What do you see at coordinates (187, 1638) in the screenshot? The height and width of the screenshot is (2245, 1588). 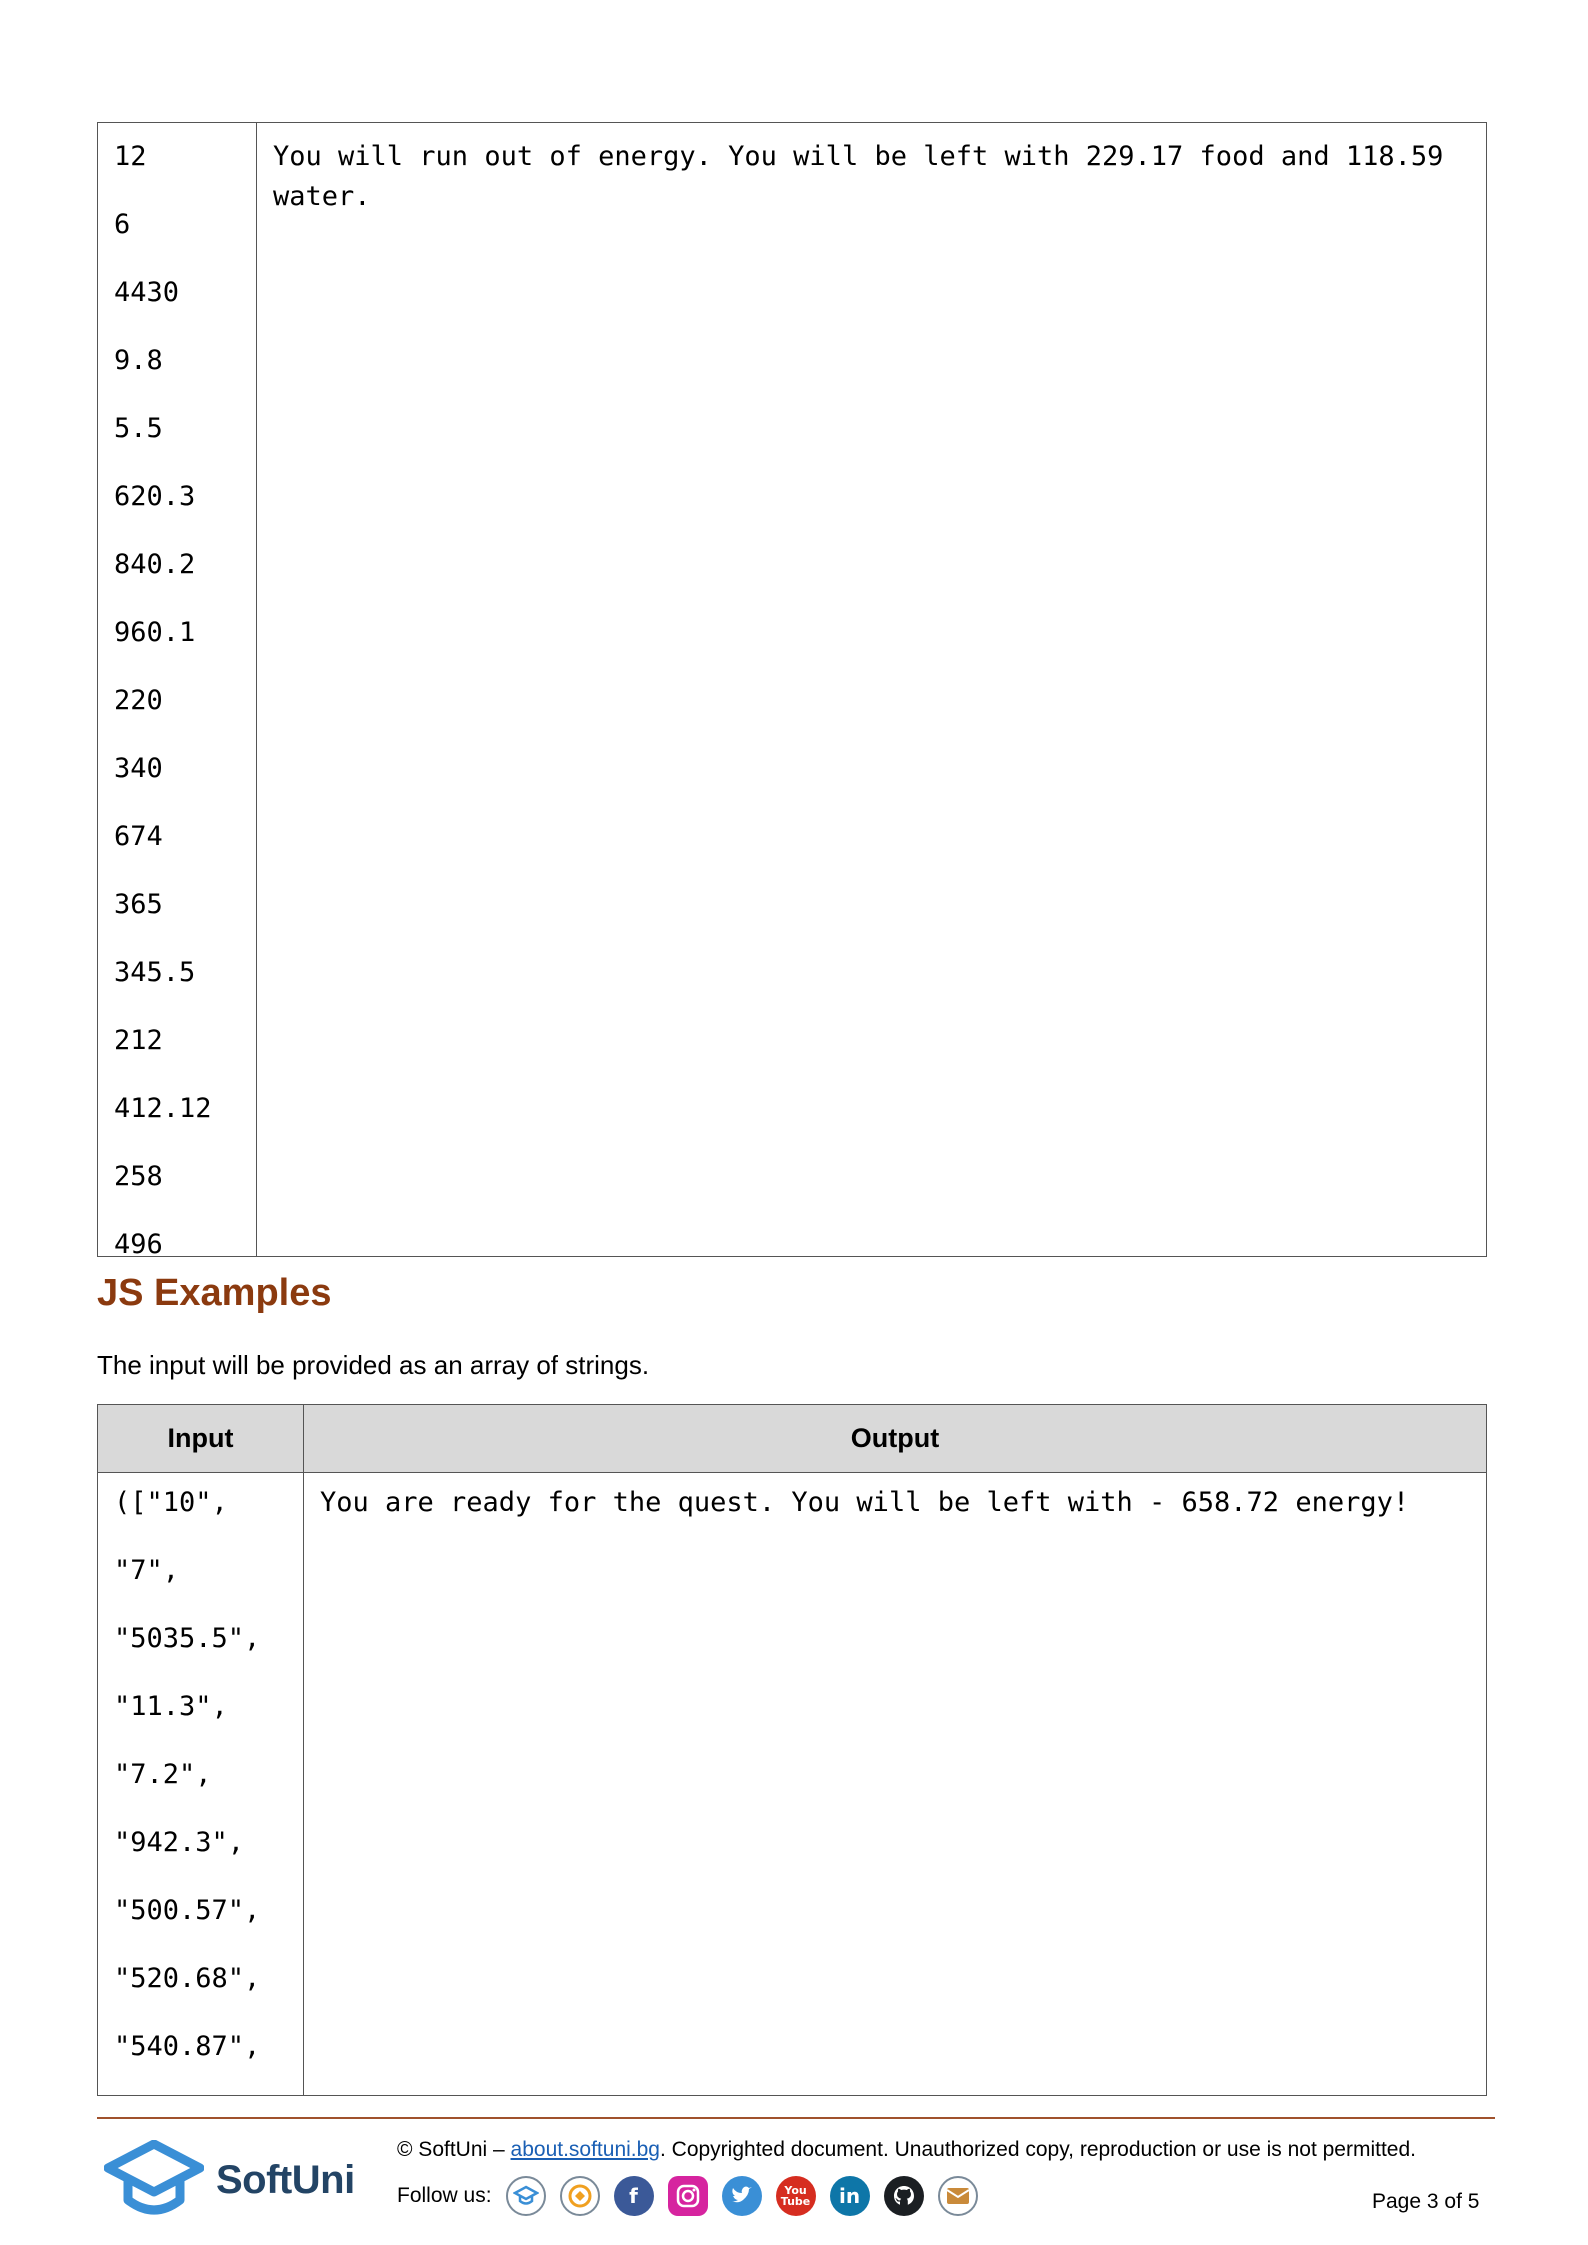 I see `input-line: "5035.5",` at bounding box center [187, 1638].